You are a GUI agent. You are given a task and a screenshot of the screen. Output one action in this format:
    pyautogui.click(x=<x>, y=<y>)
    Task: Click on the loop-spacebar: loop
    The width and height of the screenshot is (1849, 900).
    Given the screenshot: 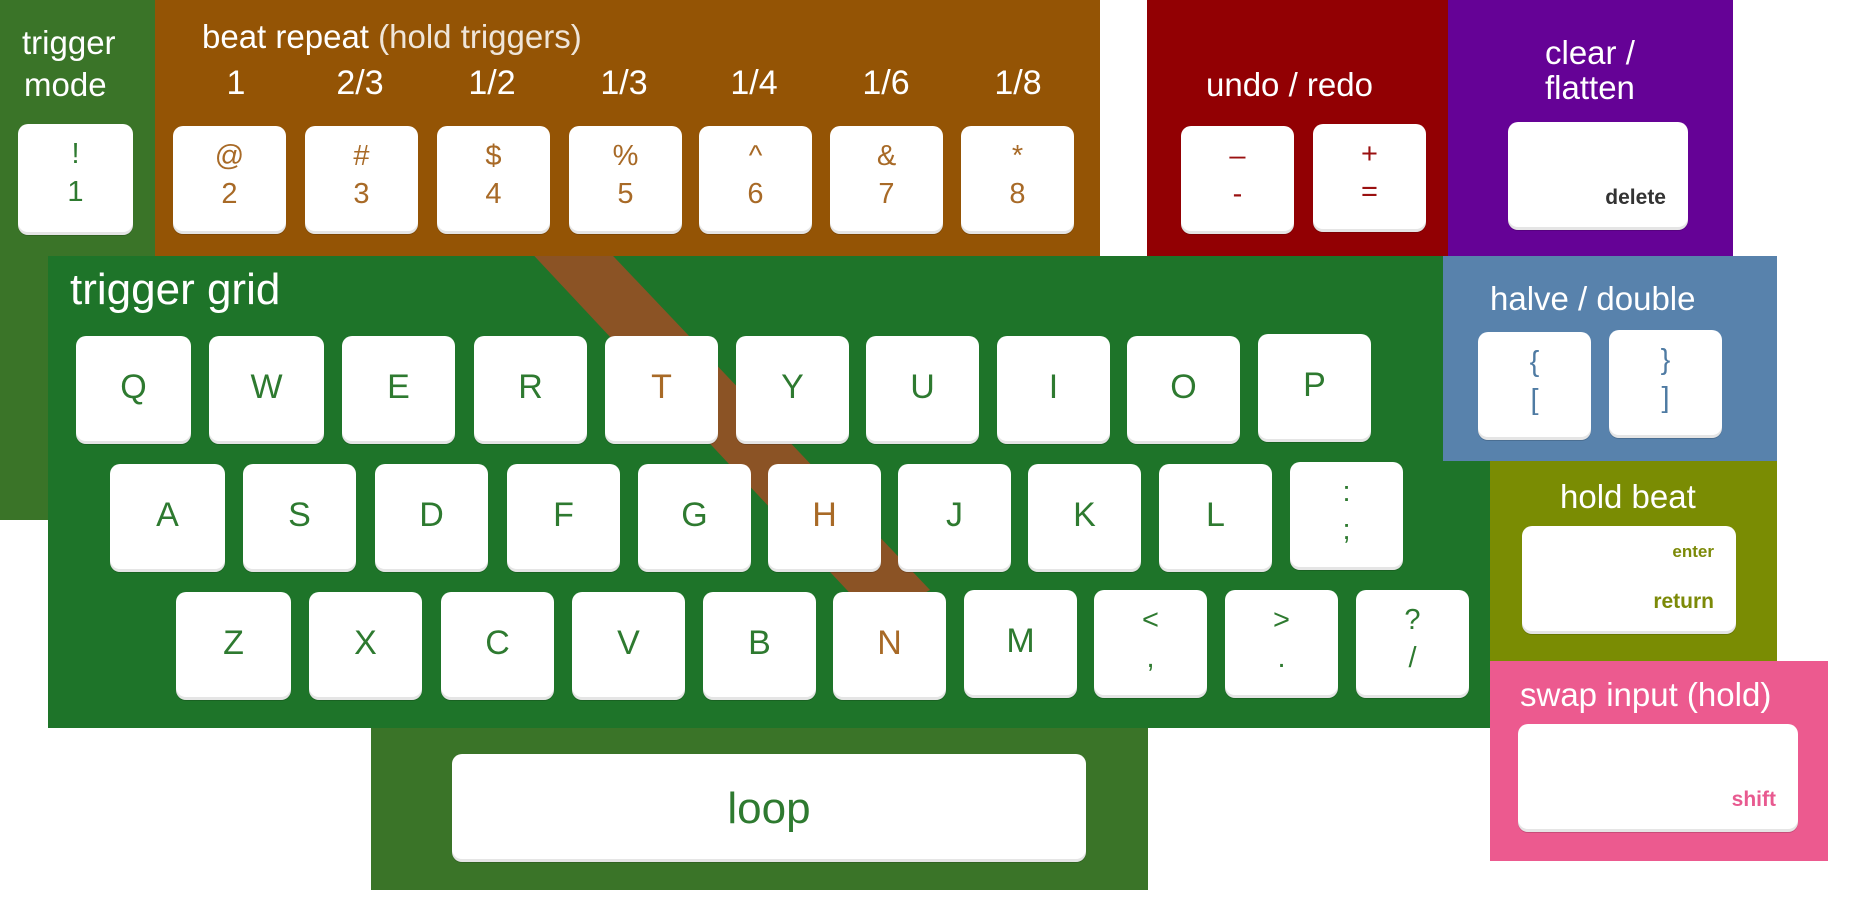 What is the action you would take?
    pyautogui.click(x=769, y=808)
    